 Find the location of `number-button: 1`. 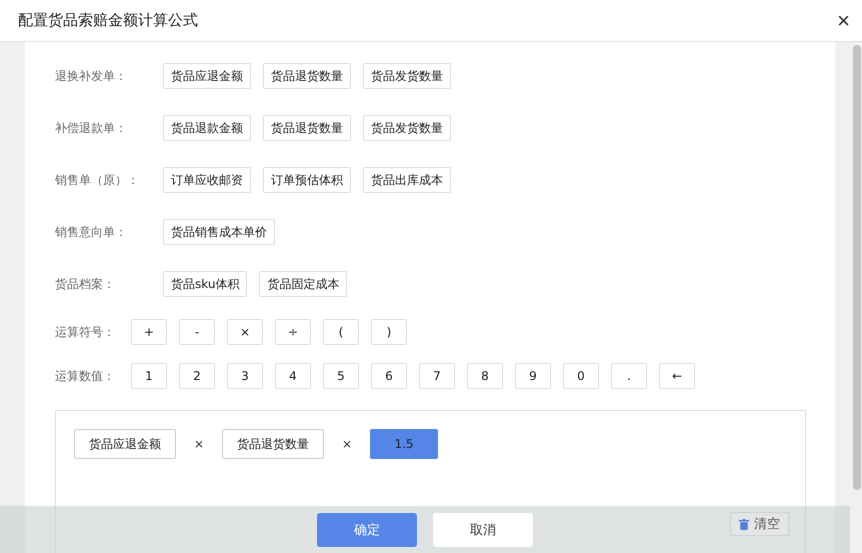

number-button: 1 is located at coordinates (149, 376).